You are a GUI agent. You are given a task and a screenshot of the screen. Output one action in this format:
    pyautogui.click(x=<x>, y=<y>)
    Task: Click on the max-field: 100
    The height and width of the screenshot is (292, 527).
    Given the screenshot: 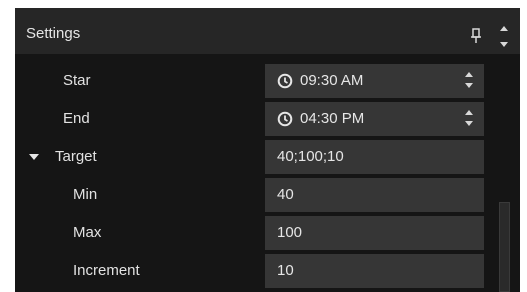 What is the action you would take?
    pyautogui.click(x=374, y=233)
    